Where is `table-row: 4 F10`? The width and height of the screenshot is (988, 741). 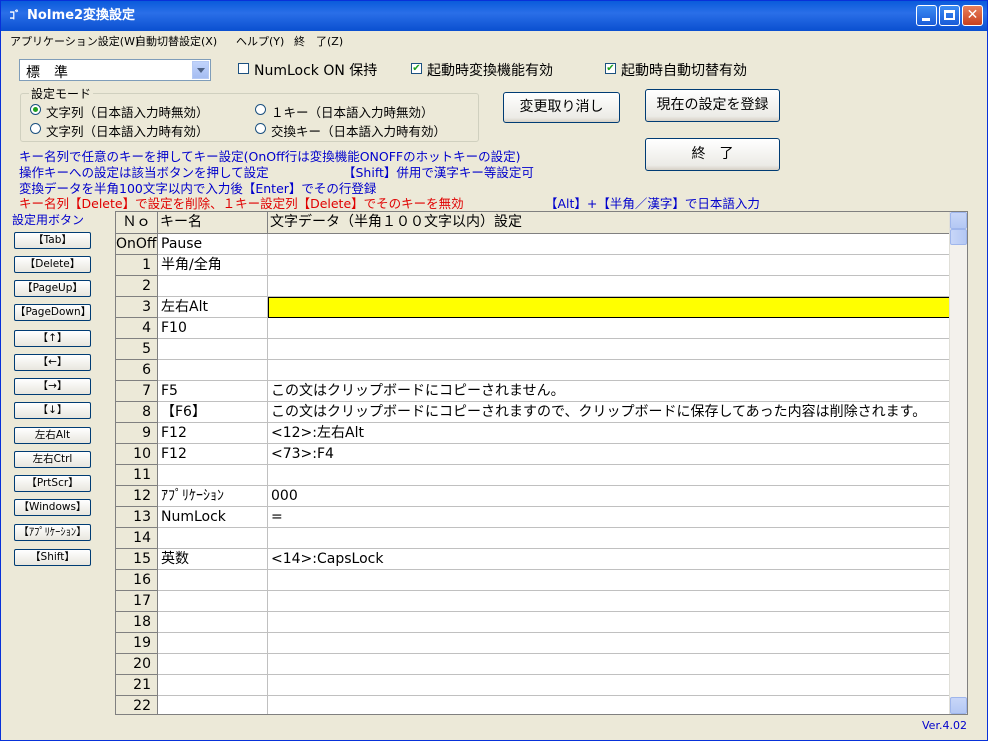
table-row: 4 F10 is located at coordinates (533, 328).